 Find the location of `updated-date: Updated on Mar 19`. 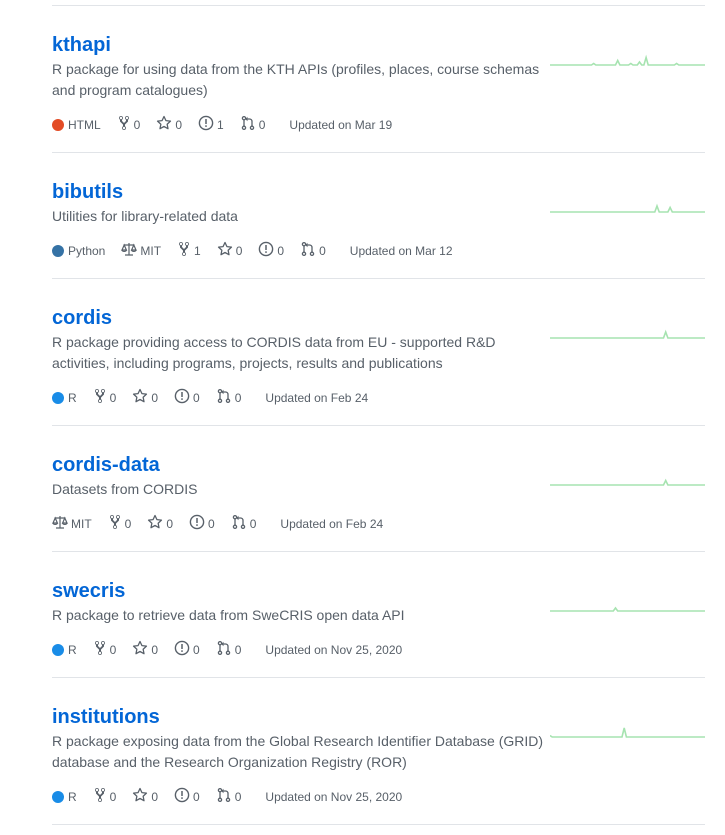

updated-date: Updated on Mar 19 is located at coordinates (341, 125).